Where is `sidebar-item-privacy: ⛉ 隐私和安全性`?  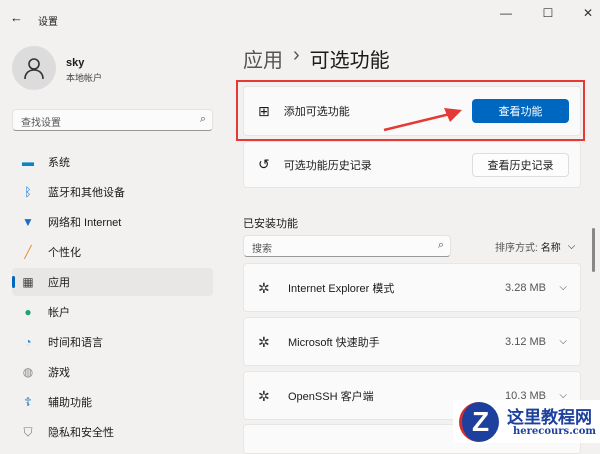
sidebar-item-privacy: ⛉ 隐私和安全性 is located at coordinates (112, 432).